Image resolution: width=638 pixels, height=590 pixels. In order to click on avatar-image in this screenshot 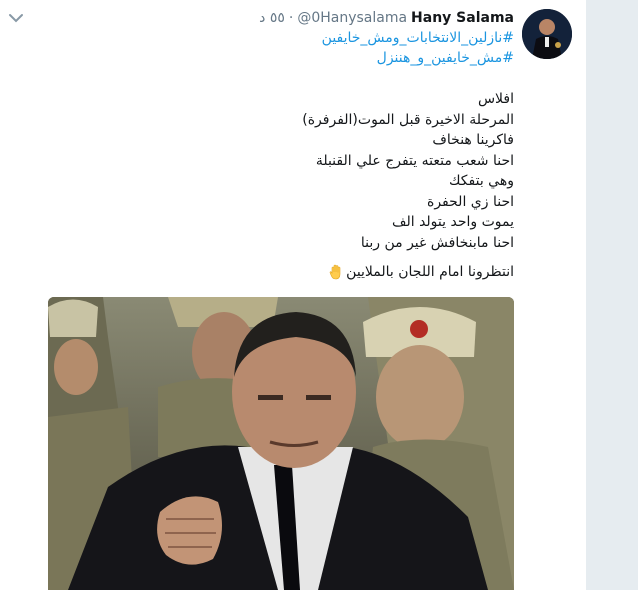, I will do `click(547, 34)`.